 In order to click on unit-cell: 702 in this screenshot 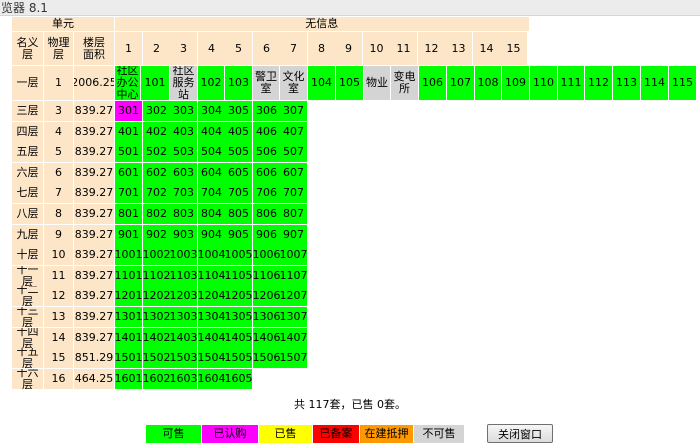, I will do `click(156, 193)`.